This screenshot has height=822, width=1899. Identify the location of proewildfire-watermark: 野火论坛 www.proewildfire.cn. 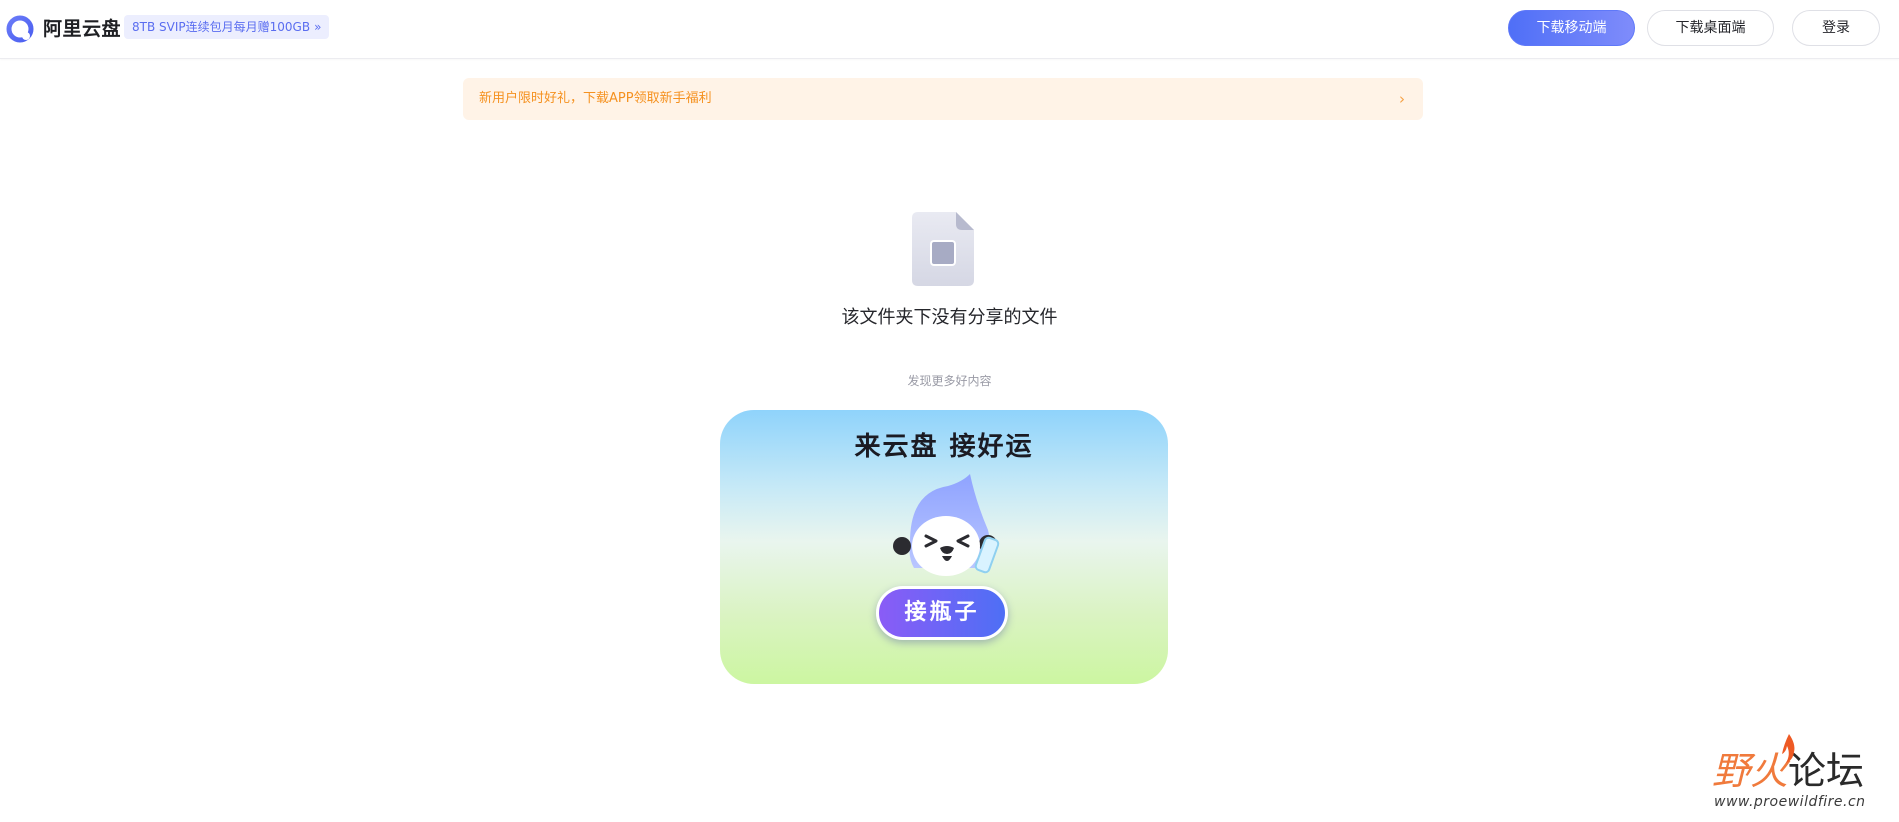
(1797, 776).